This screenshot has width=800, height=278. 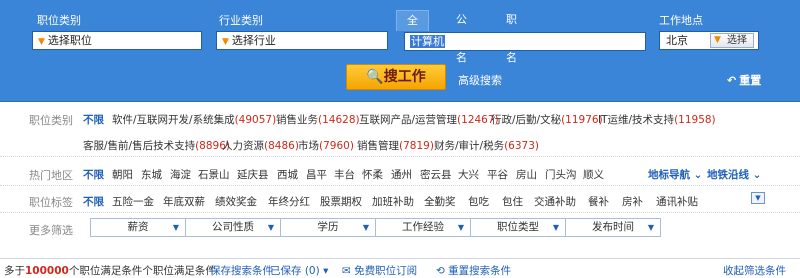 What do you see at coordinates (326, 271) in the screenshot?
I see `chevron-down-icon: ▾` at bounding box center [326, 271].